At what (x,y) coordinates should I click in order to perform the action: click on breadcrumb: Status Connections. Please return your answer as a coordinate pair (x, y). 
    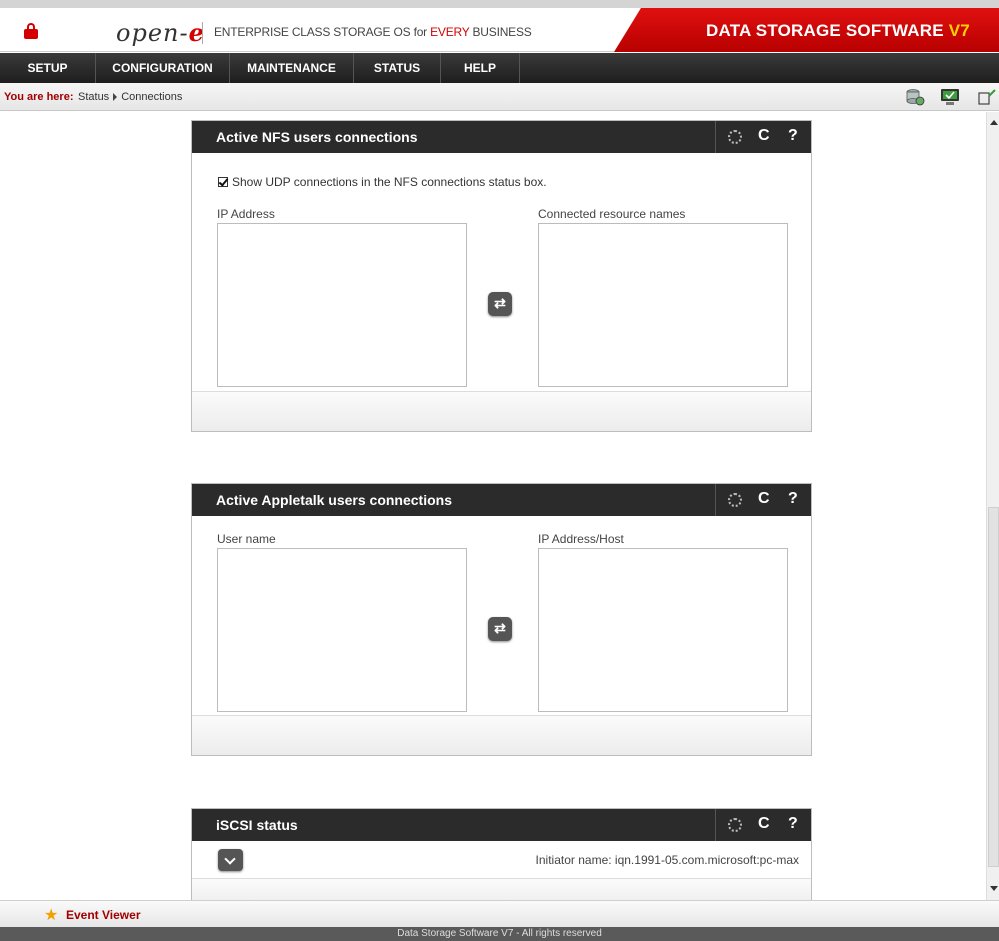
    Looking at the image, I should click on (130, 97).